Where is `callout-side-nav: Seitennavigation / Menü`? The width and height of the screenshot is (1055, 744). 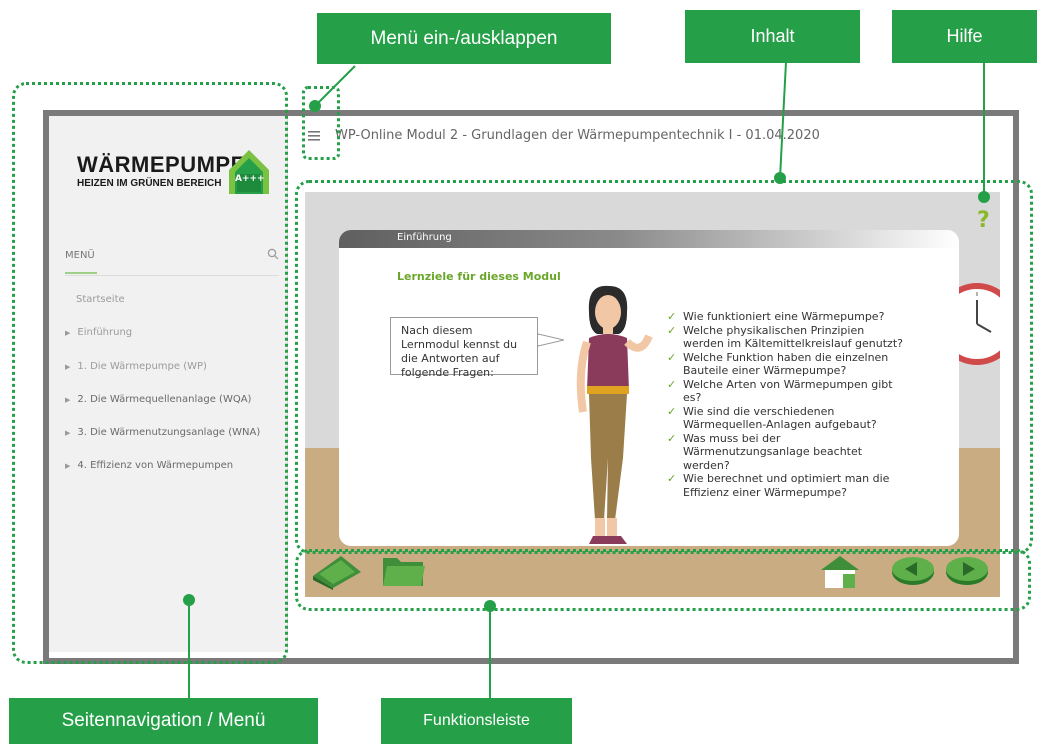
callout-side-nav: Seitennavigation / Menü is located at coordinates (163, 721).